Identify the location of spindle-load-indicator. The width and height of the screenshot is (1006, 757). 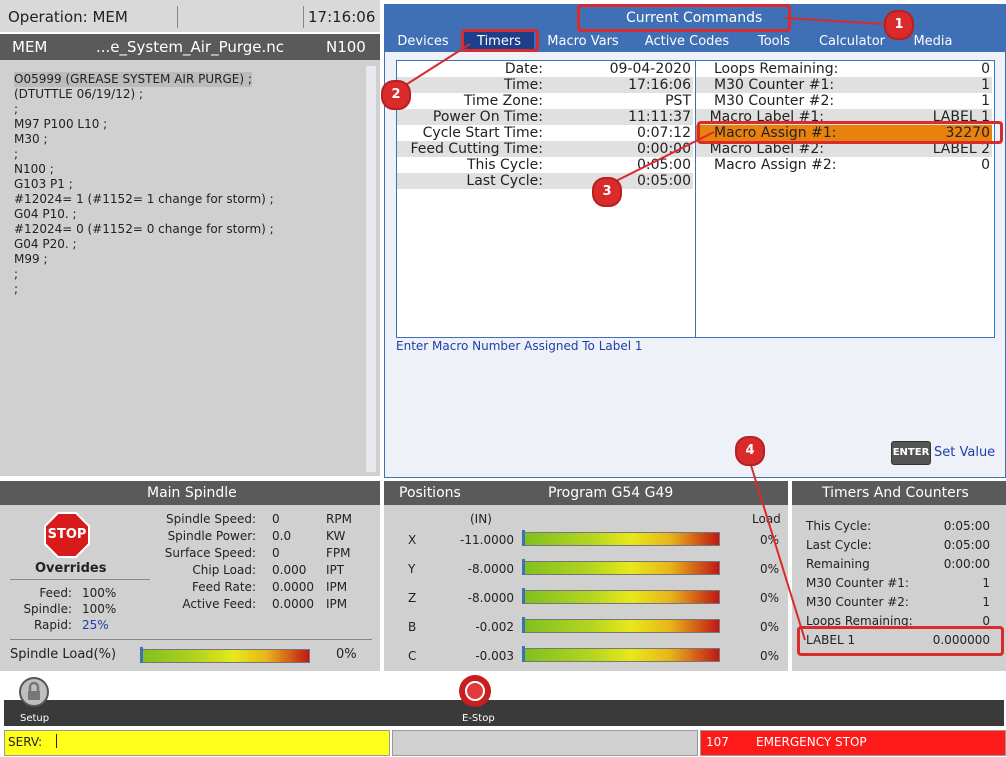
(141, 655).